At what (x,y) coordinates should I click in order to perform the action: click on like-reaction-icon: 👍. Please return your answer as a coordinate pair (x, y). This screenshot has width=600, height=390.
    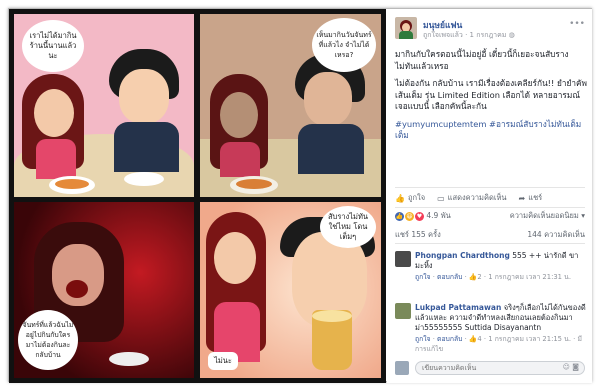
    Looking at the image, I should click on (399, 216).